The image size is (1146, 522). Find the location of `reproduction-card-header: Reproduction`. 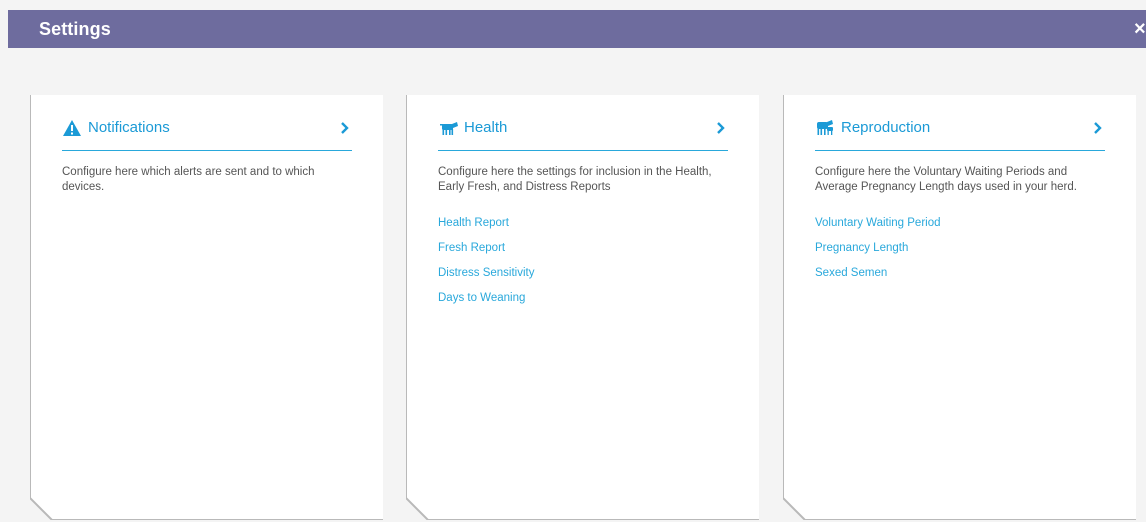

reproduction-card-header: Reproduction is located at coordinates (960, 134).